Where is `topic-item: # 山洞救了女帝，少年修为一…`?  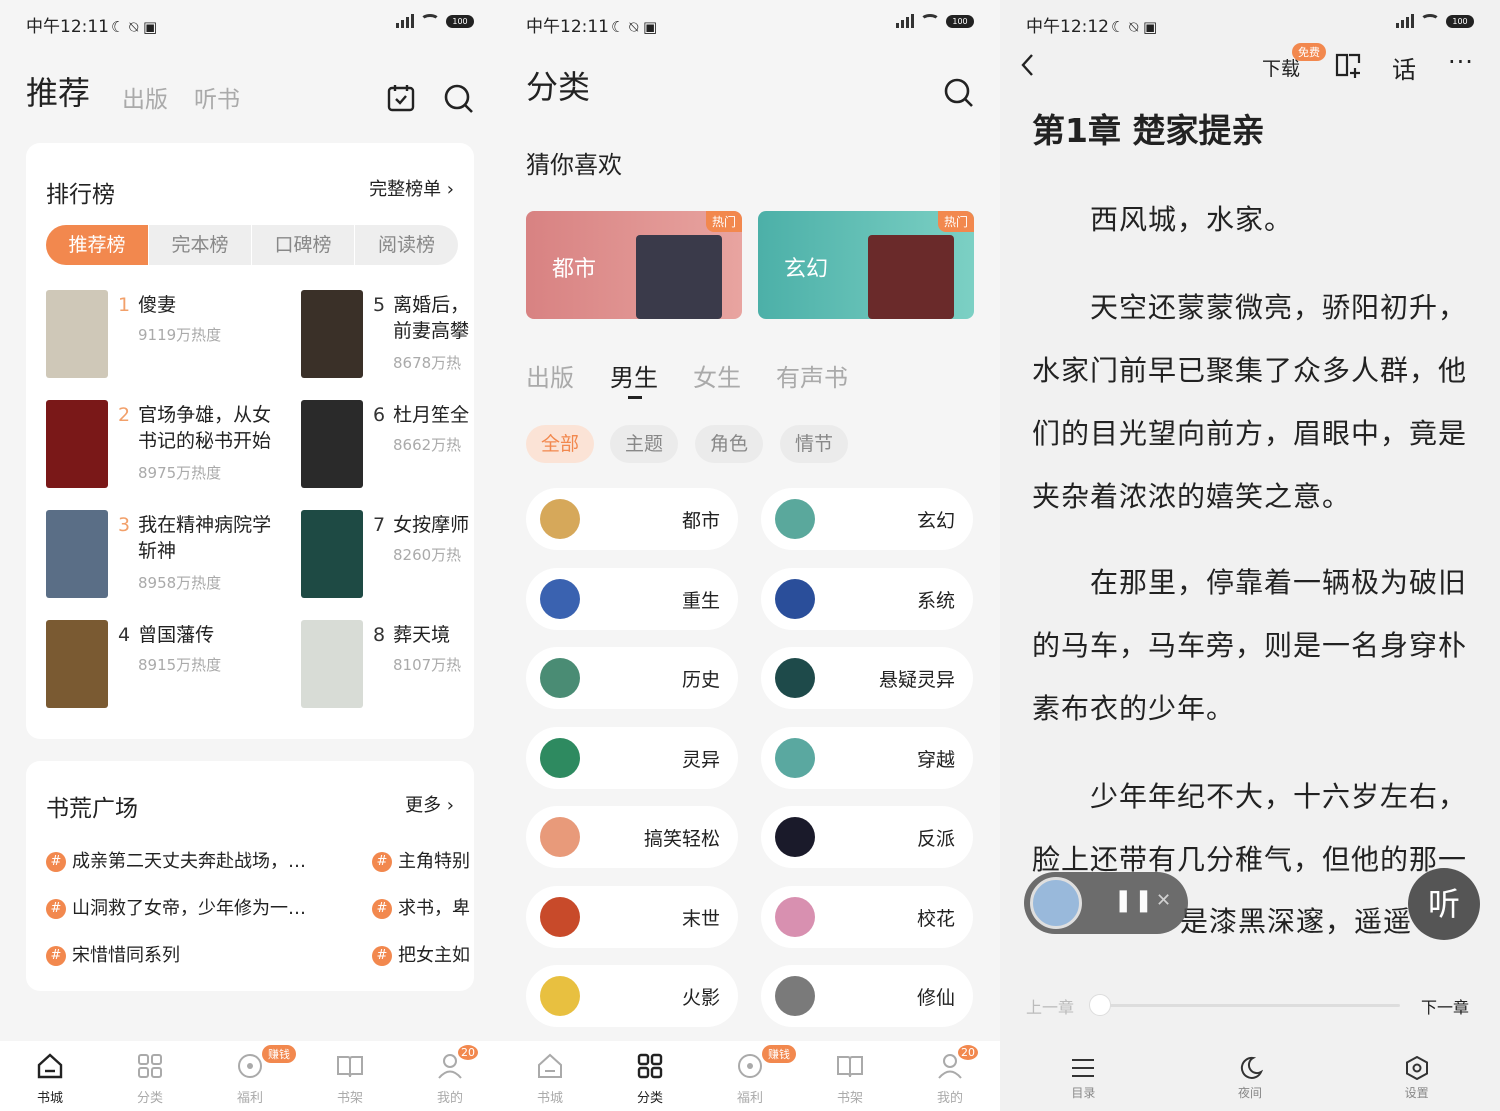
topic-item: # 山洞救了女帝，少年修为一… is located at coordinates (191, 907).